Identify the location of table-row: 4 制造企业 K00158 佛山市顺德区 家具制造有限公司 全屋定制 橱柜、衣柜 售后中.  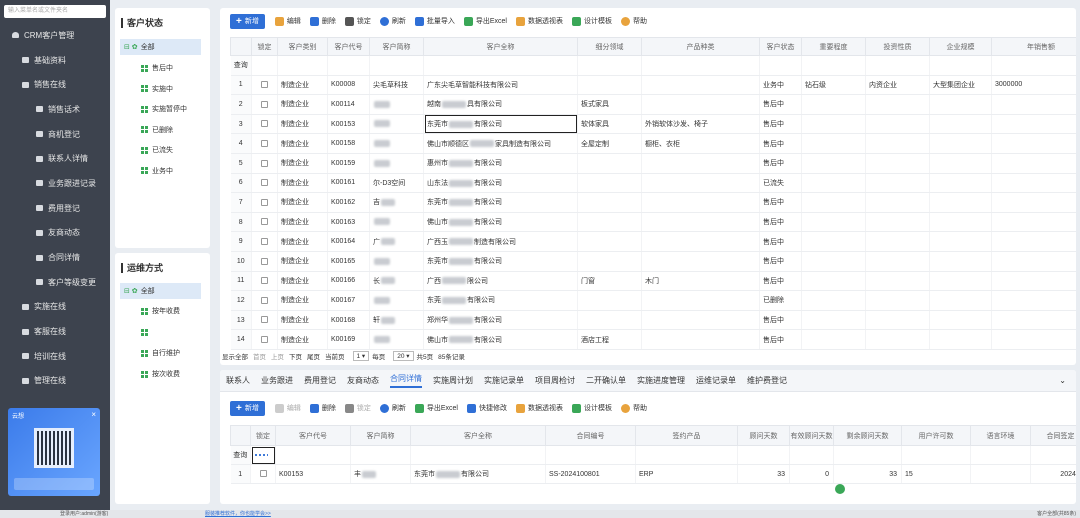
(653, 143).